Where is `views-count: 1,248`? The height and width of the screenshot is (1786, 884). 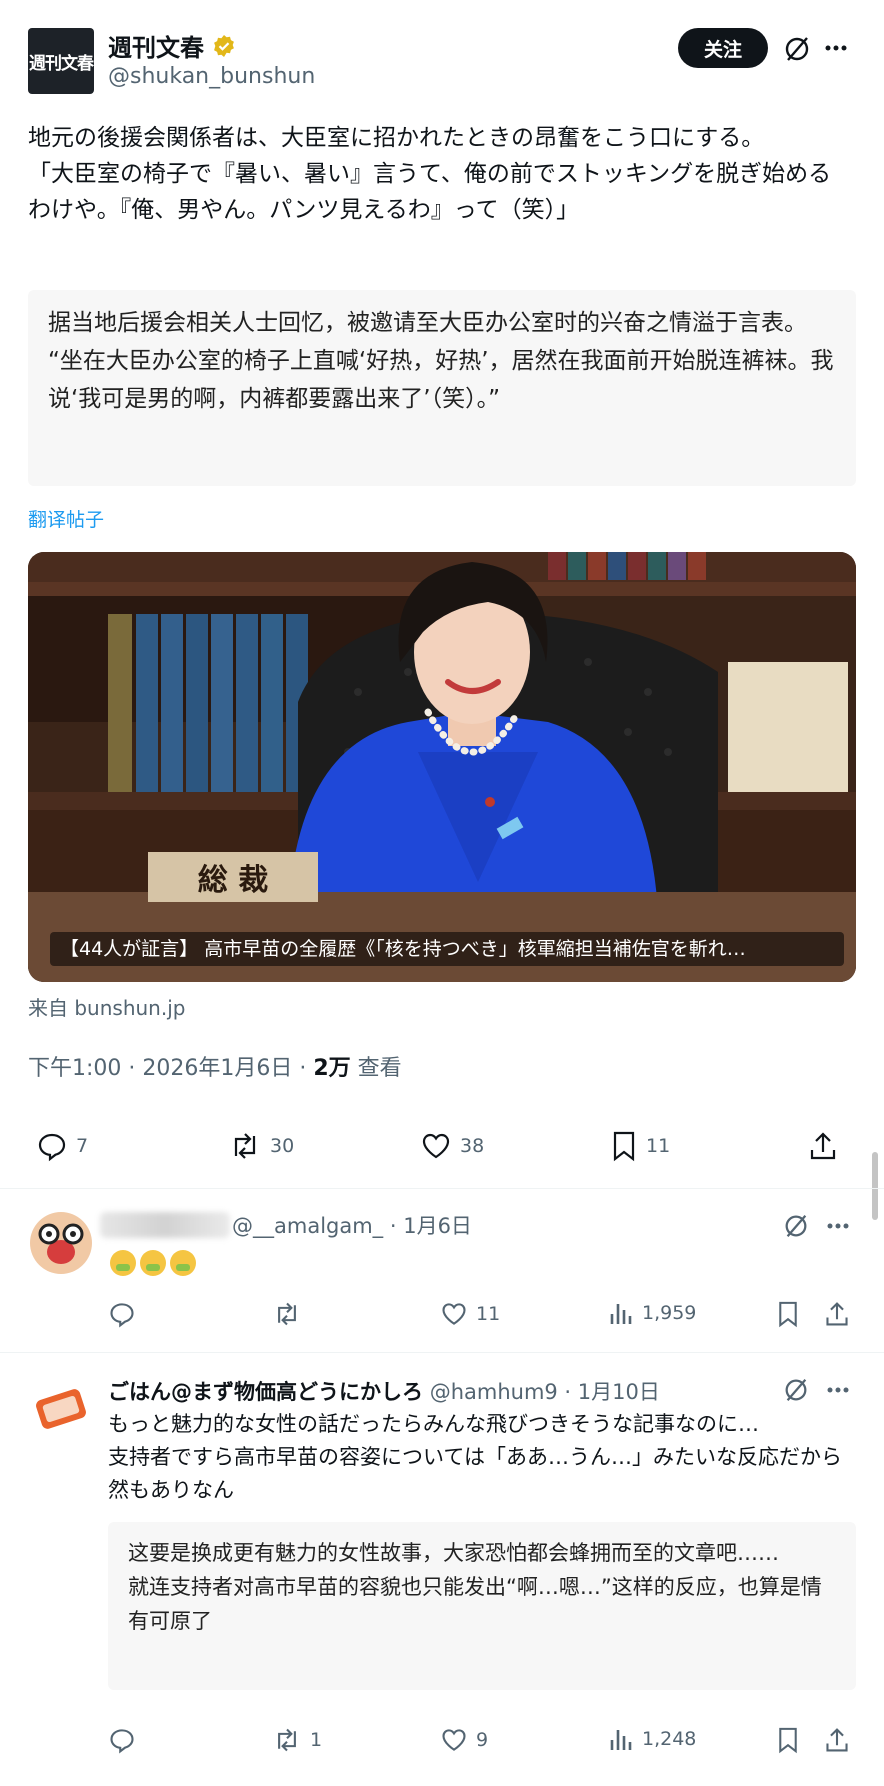 views-count: 1,248 is located at coordinates (669, 1739).